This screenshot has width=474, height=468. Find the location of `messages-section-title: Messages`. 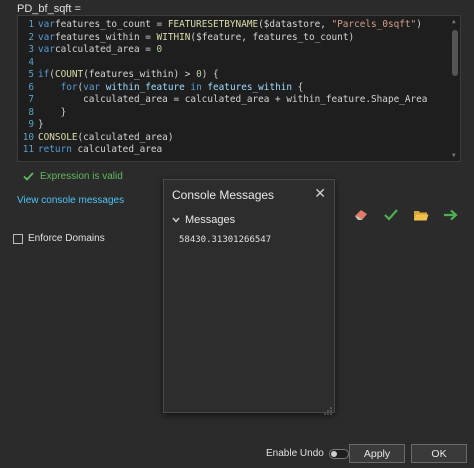

messages-section-title: Messages is located at coordinates (210, 220).